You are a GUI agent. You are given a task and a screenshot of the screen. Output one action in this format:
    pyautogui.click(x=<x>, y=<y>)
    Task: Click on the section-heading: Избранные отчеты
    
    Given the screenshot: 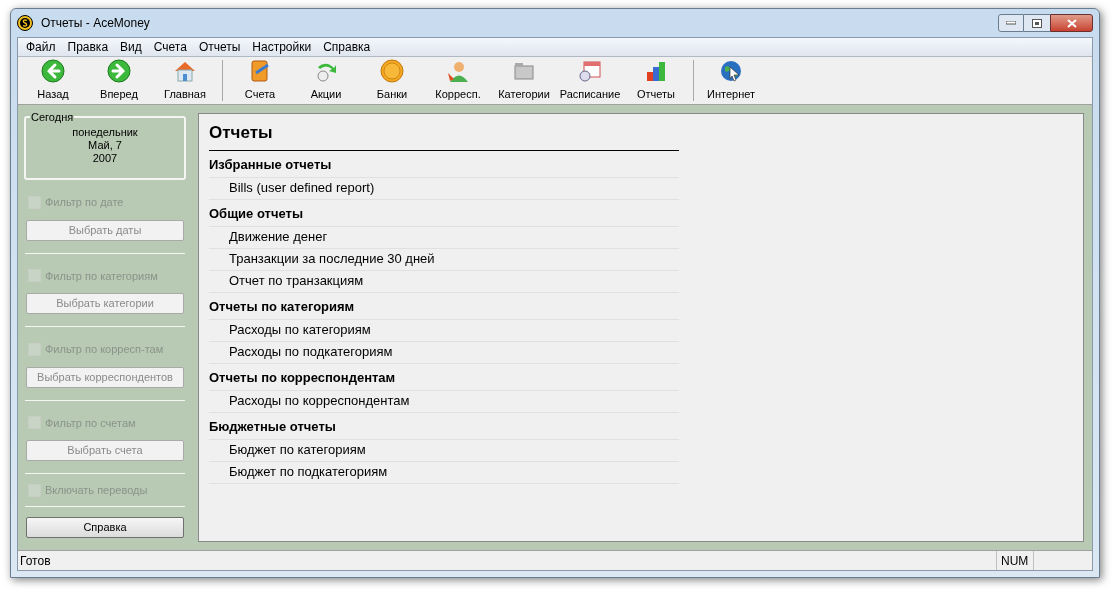 What is the action you would take?
    pyautogui.click(x=444, y=166)
    